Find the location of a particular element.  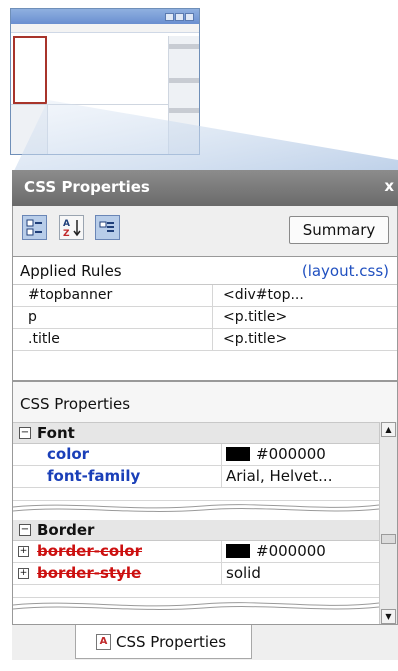

sort-alphabetical-icon: A Z is located at coordinates (72, 229).